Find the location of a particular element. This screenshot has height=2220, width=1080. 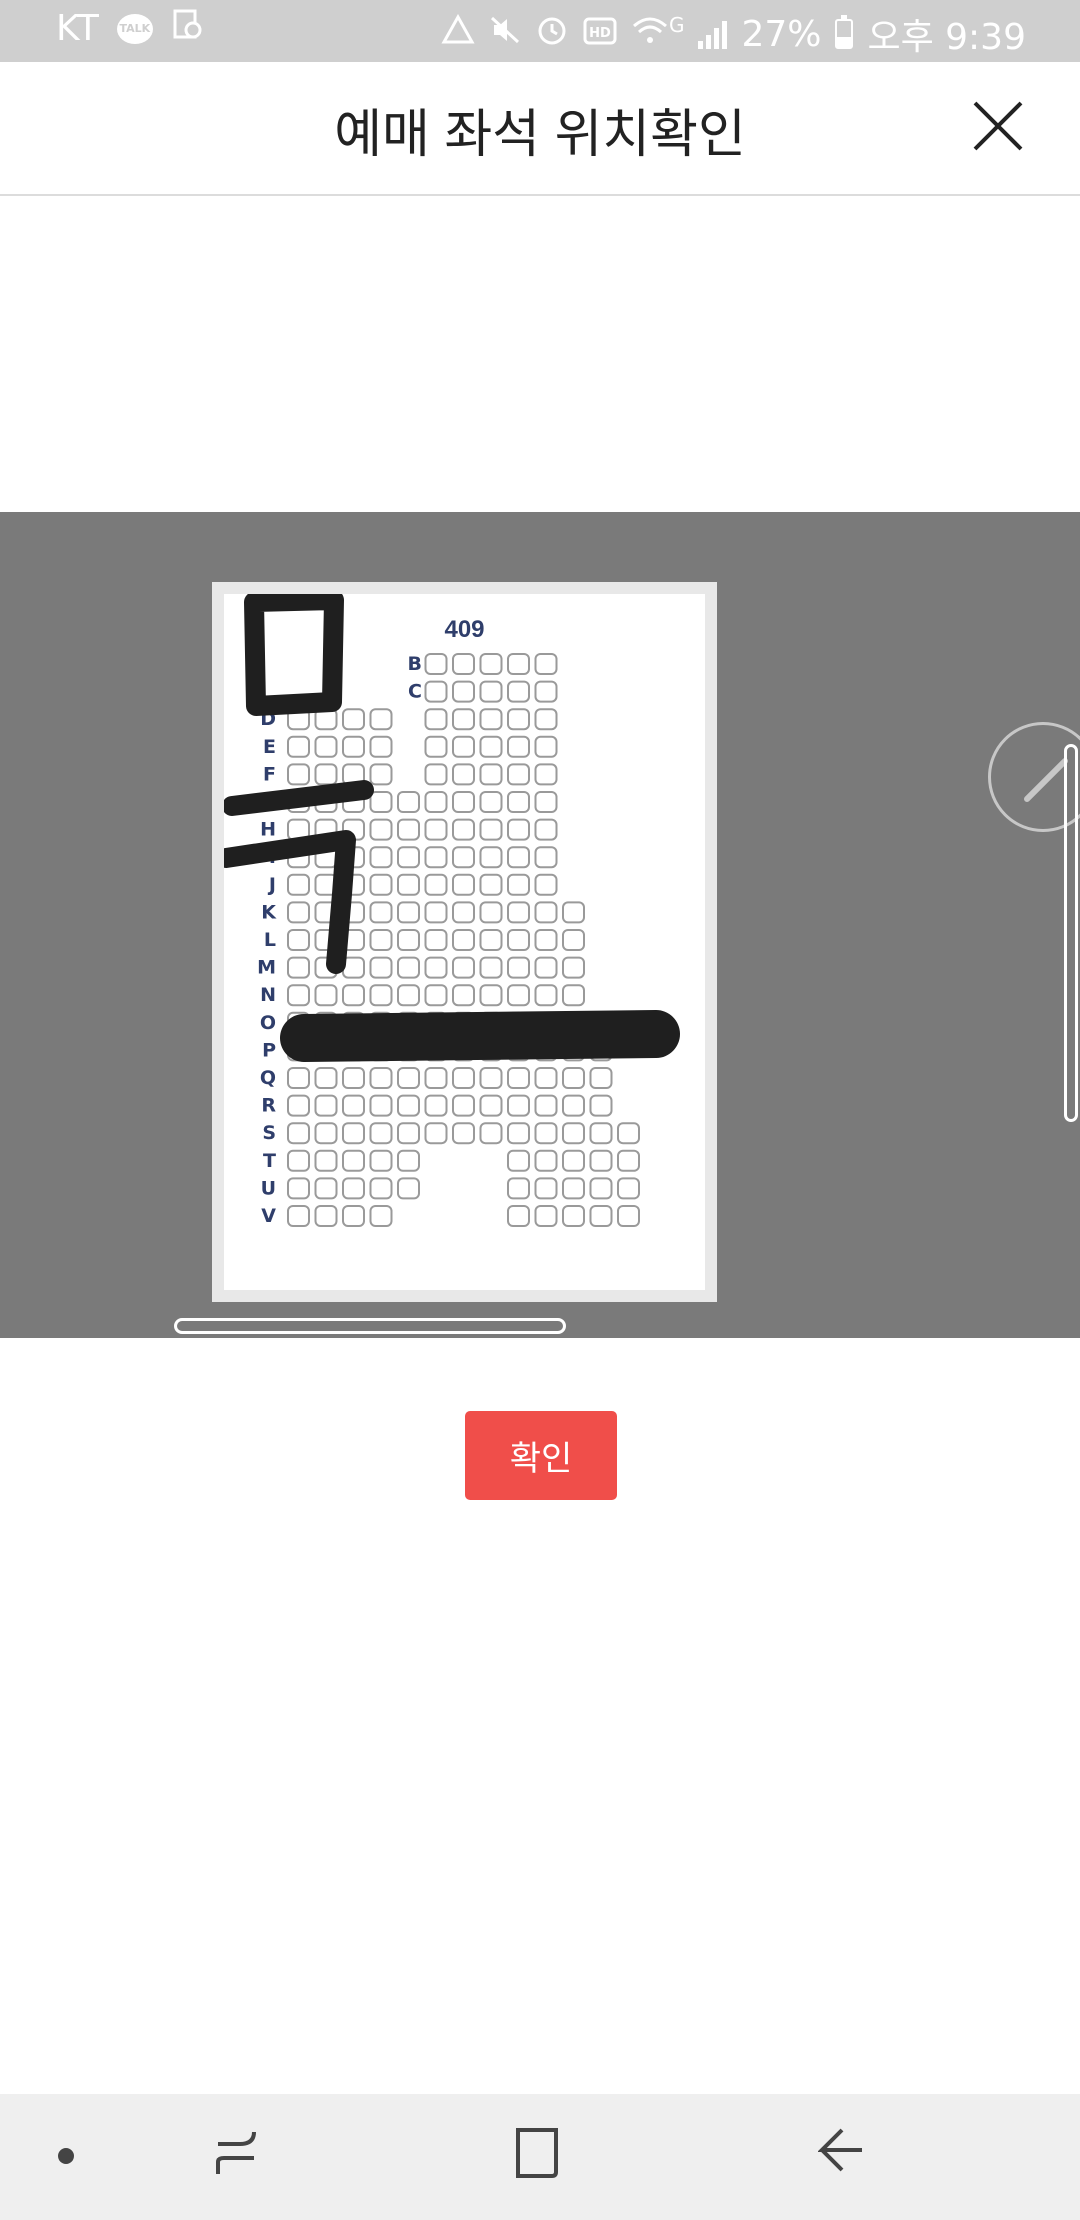

navigation-bar is located at coordinates (540, 2157).